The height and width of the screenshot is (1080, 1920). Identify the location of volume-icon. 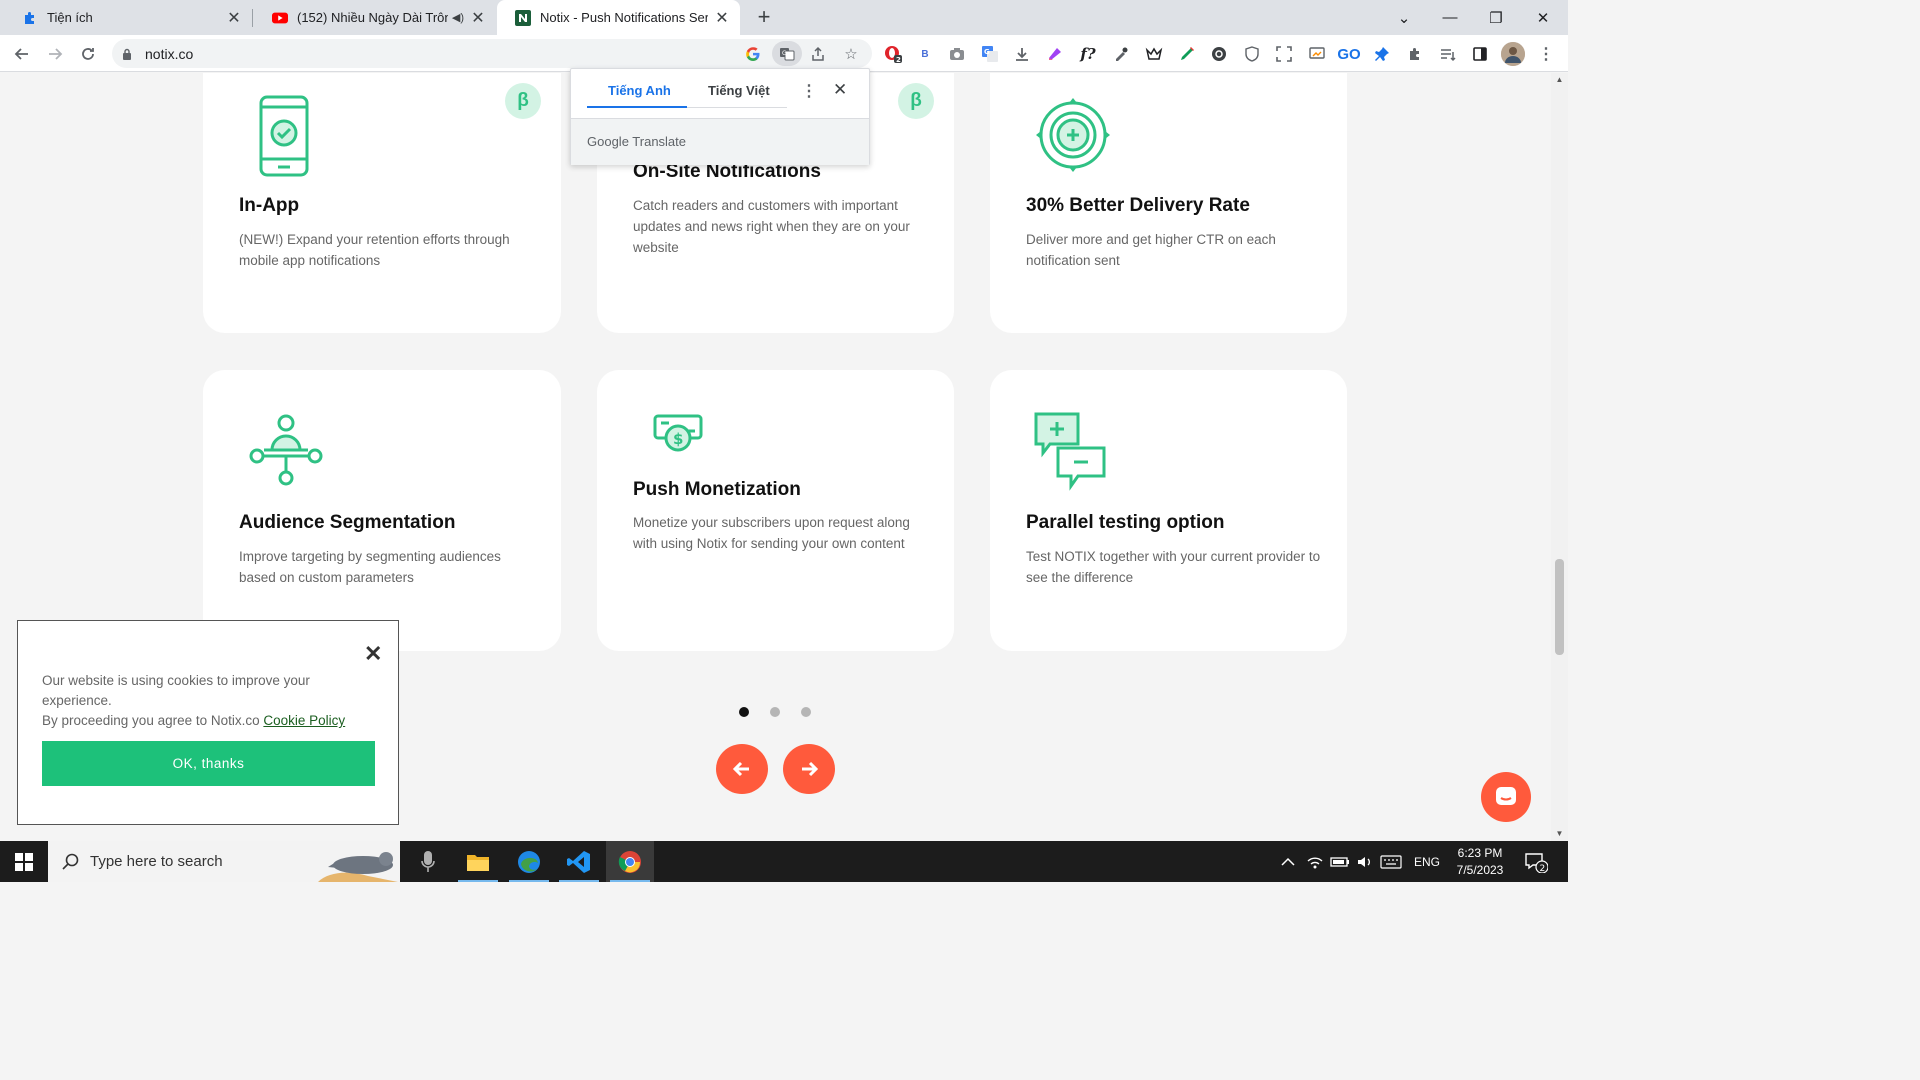
(1365, 861).